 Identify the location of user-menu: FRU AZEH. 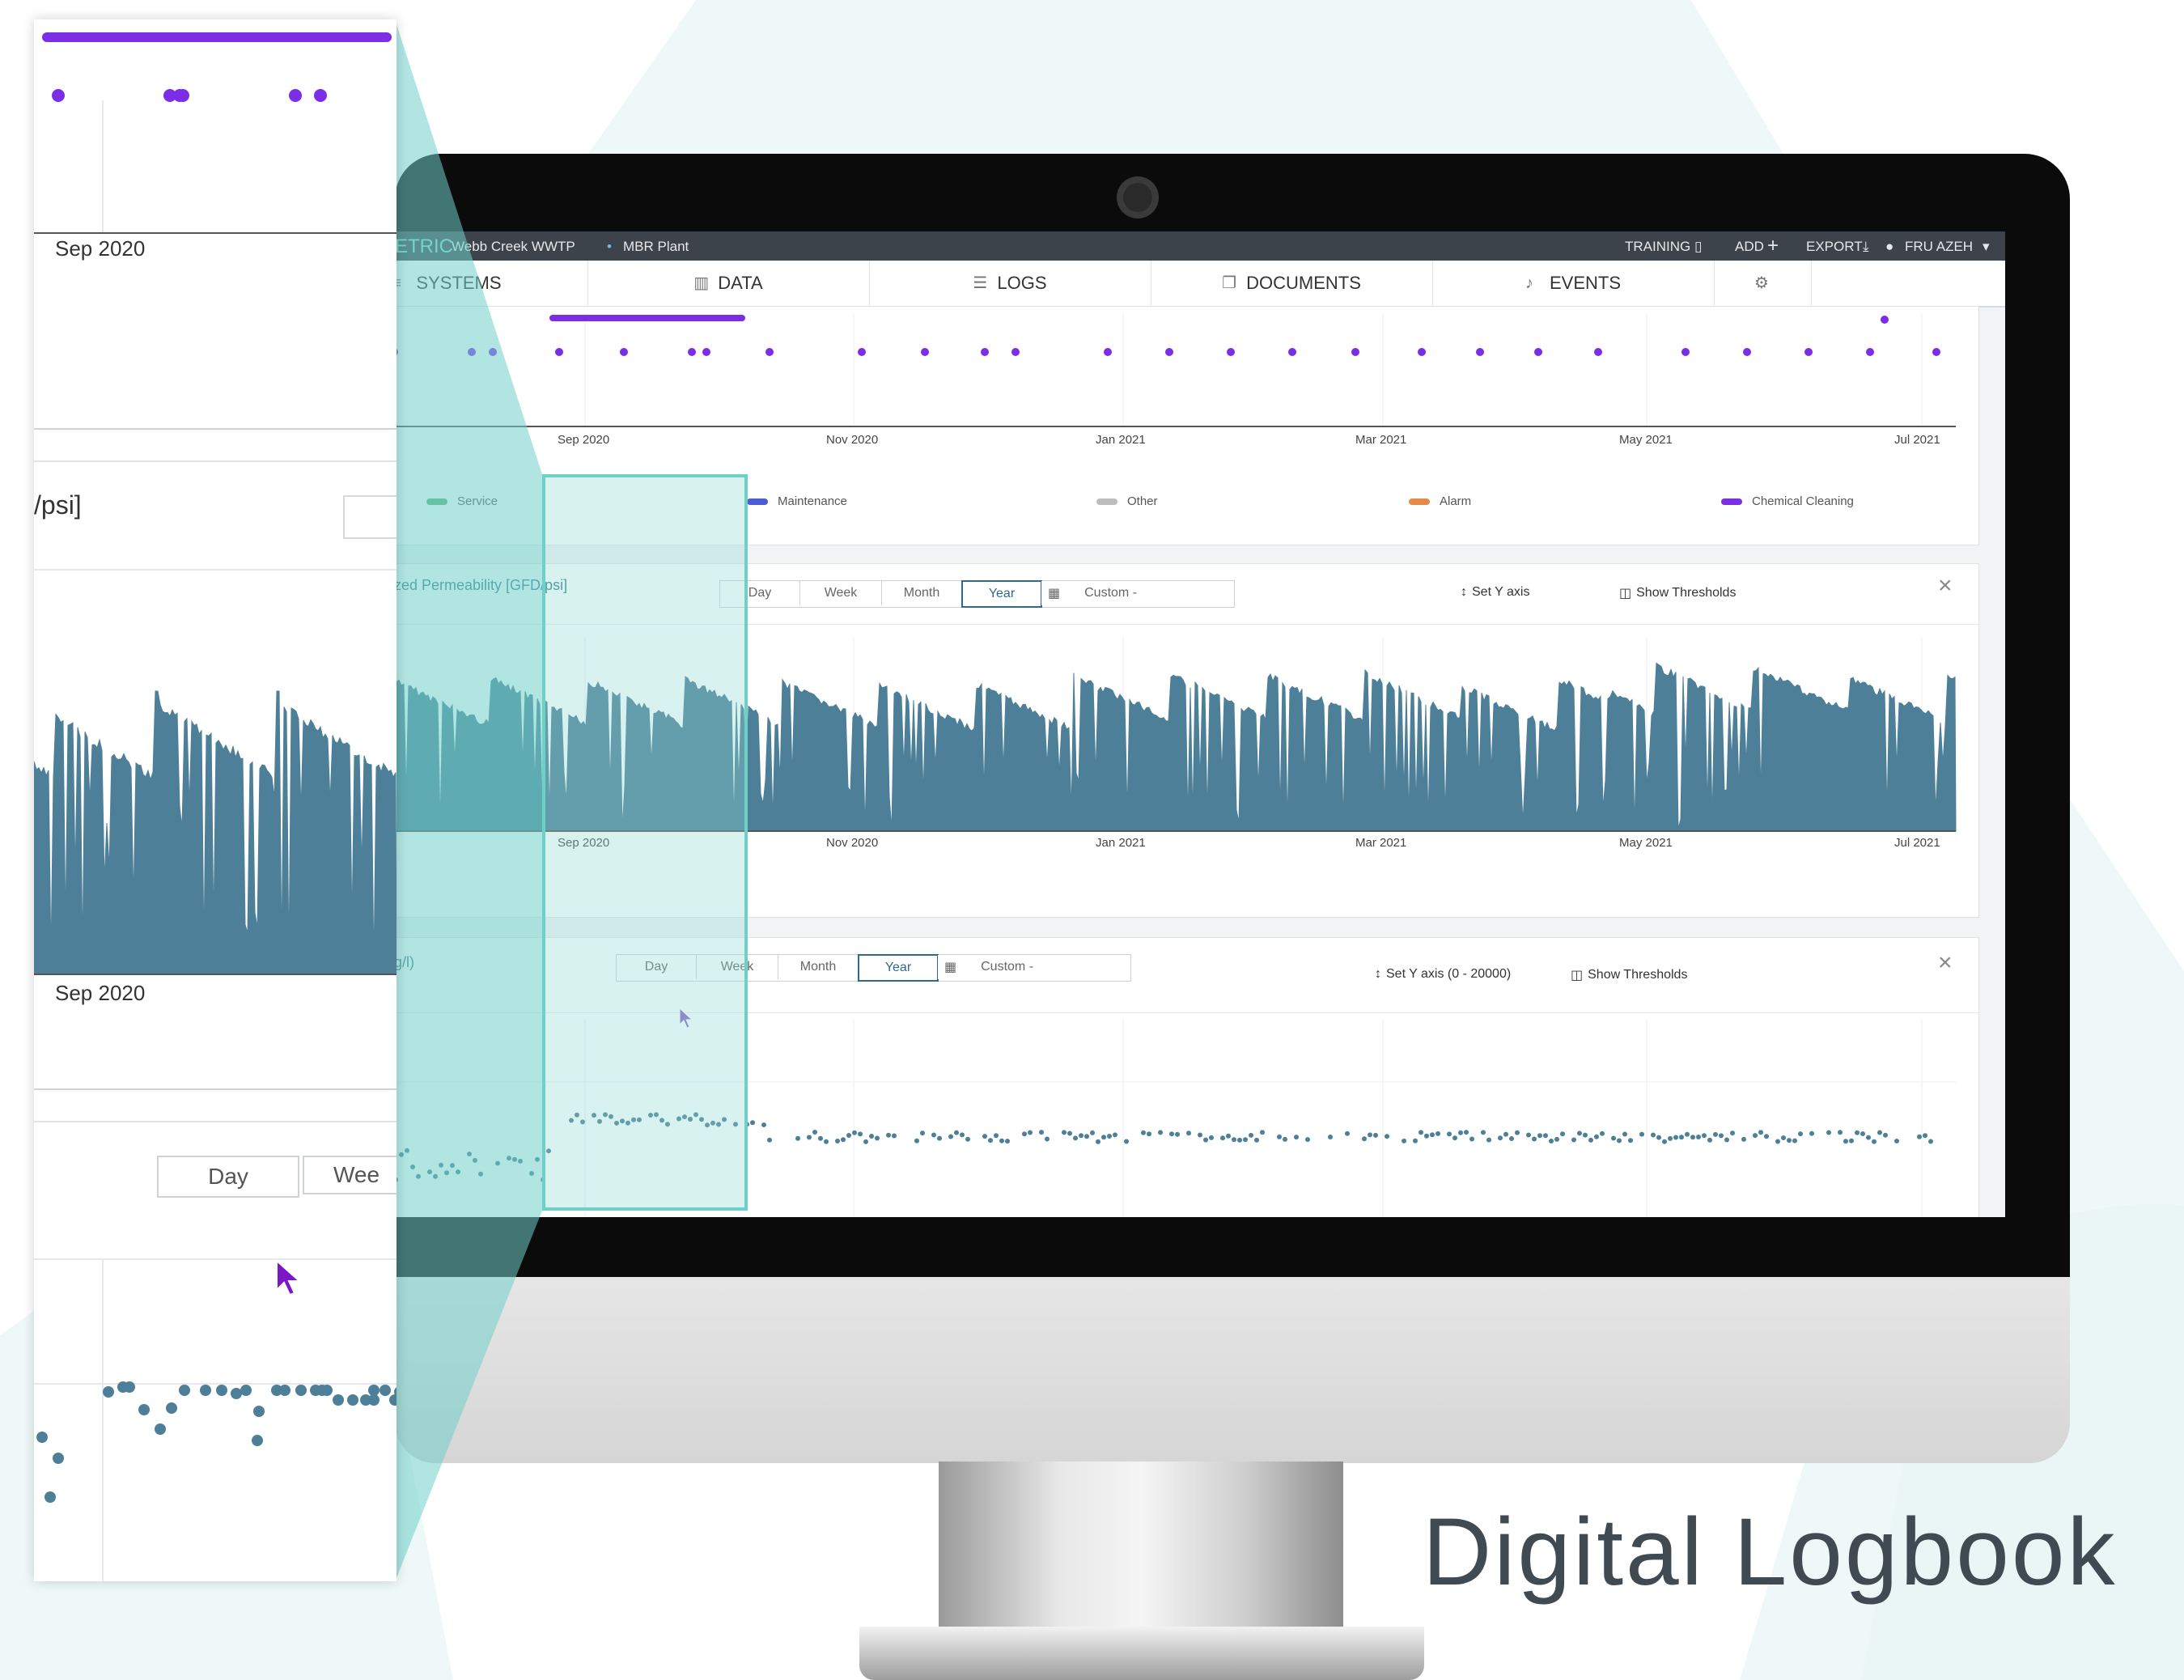
(1939, 247).